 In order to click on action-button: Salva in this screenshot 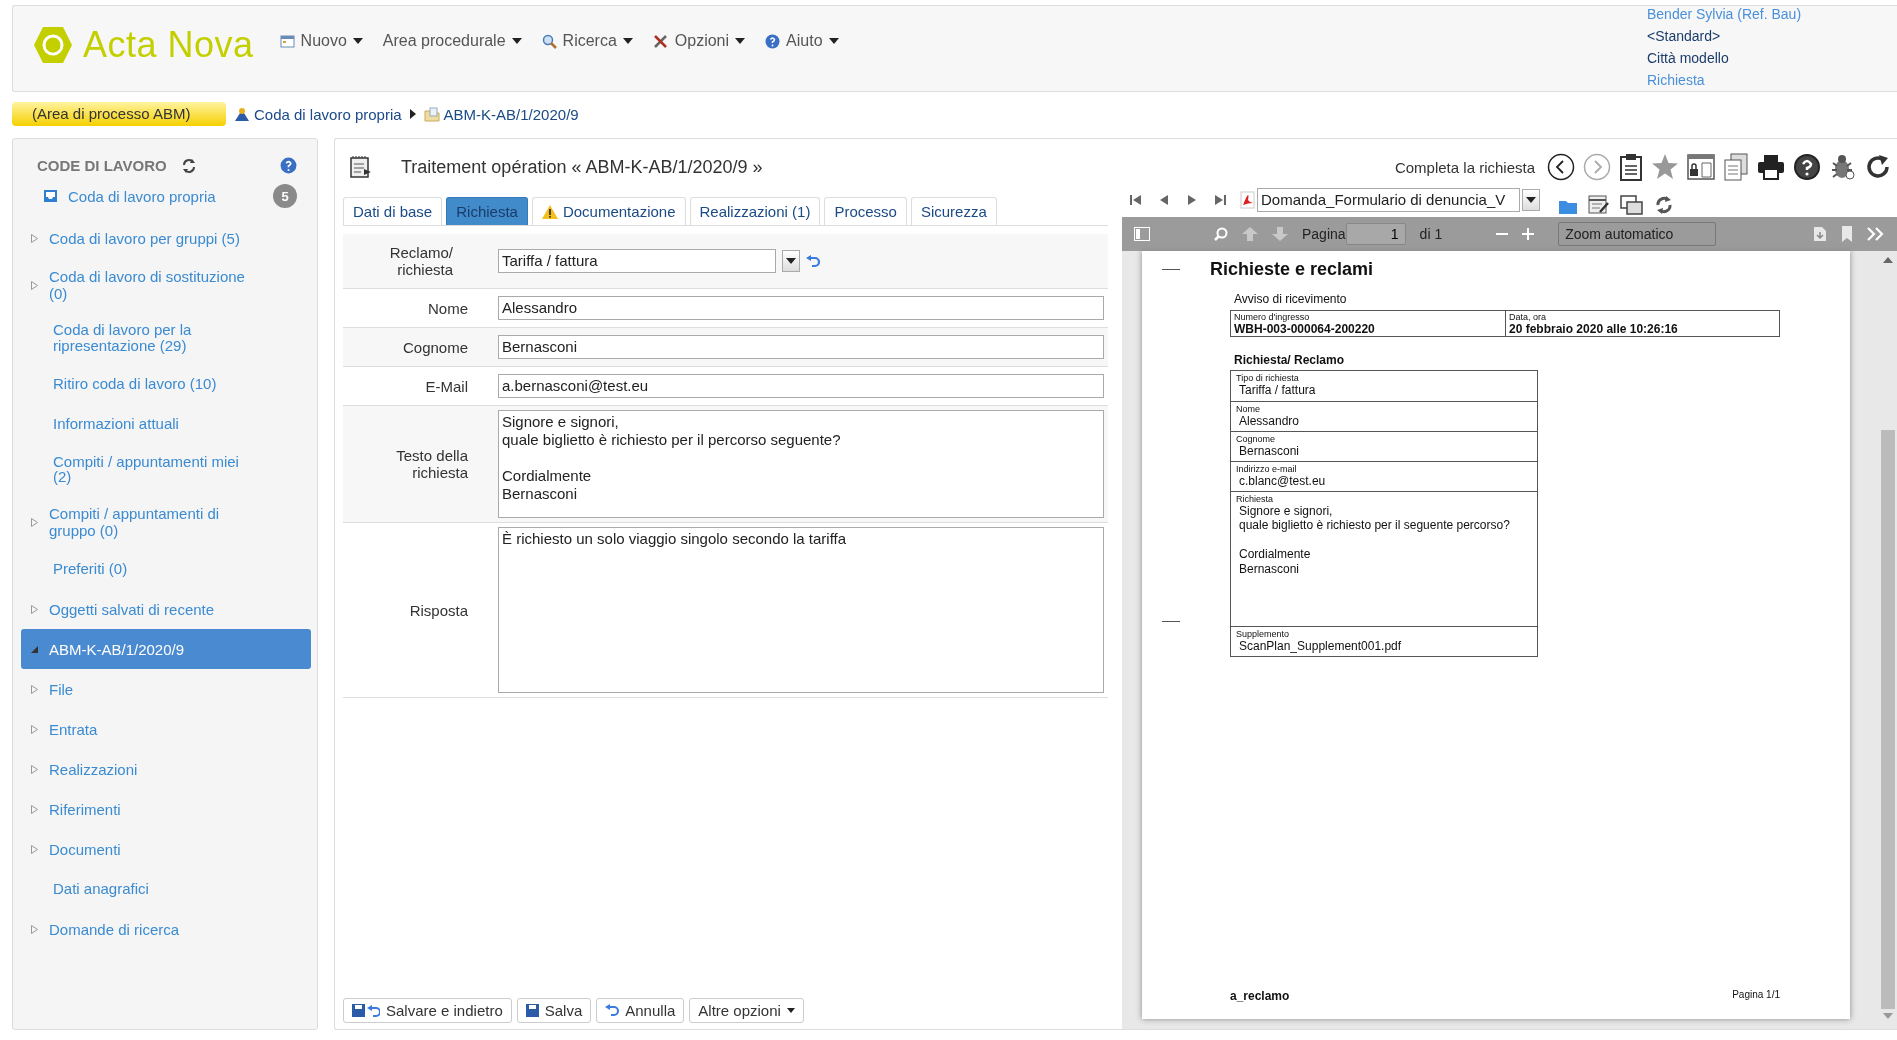, I will do `click(554, 1010)`.